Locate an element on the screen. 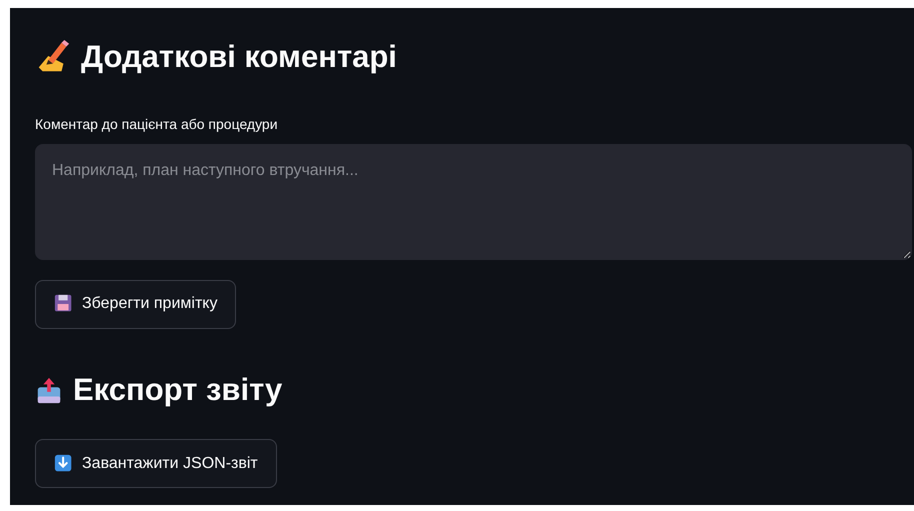 The height and width of the screenshot is (511, 914). section-heading: Додаткові коментарі is located at coordinates (239, 57).